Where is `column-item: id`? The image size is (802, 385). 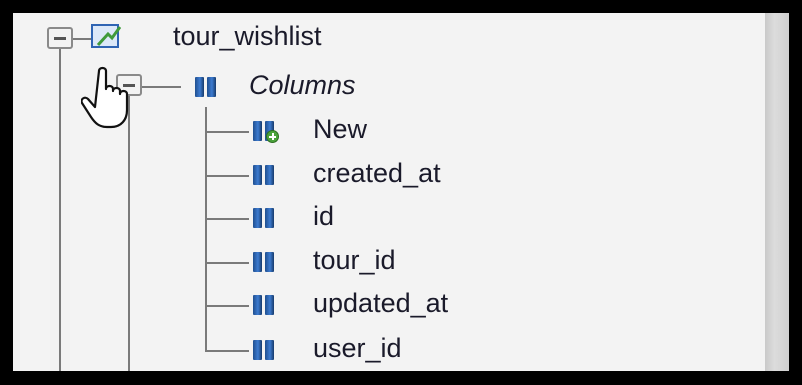 column-item: id is located at coordinates (323, 216).